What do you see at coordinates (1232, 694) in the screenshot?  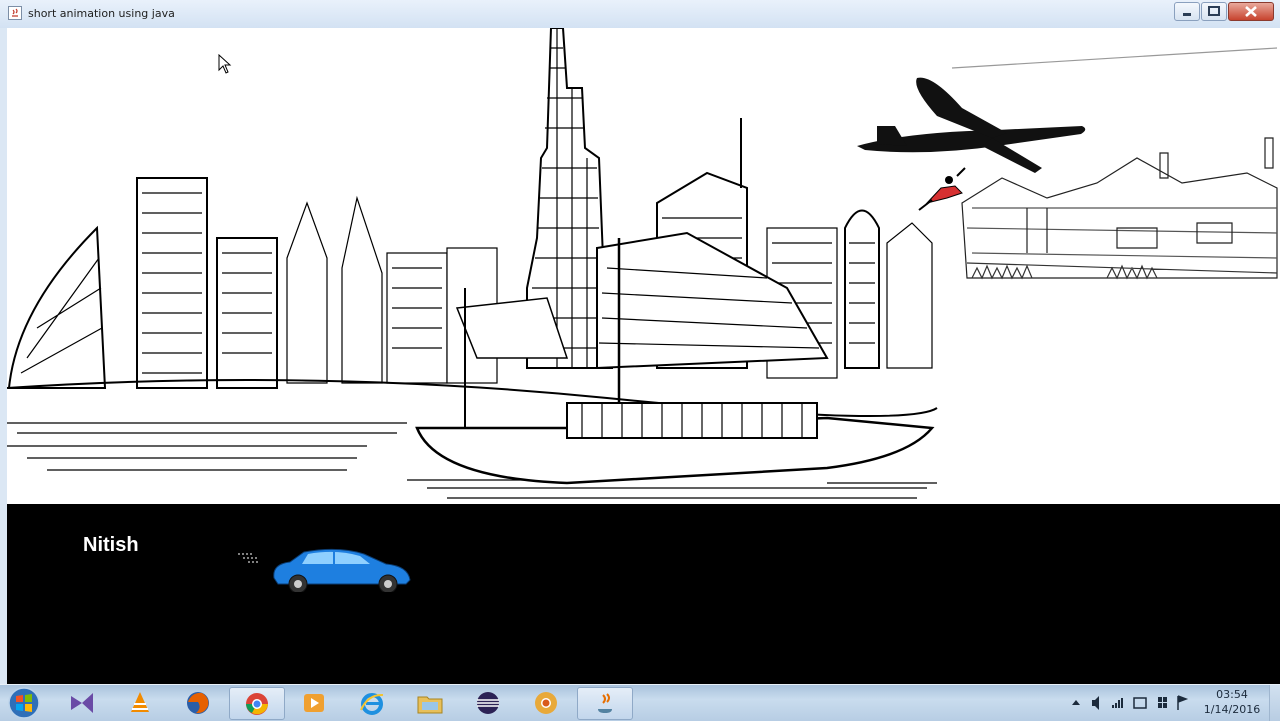 I see `clock-time: 03:54` at bounding box center [1232, 694].